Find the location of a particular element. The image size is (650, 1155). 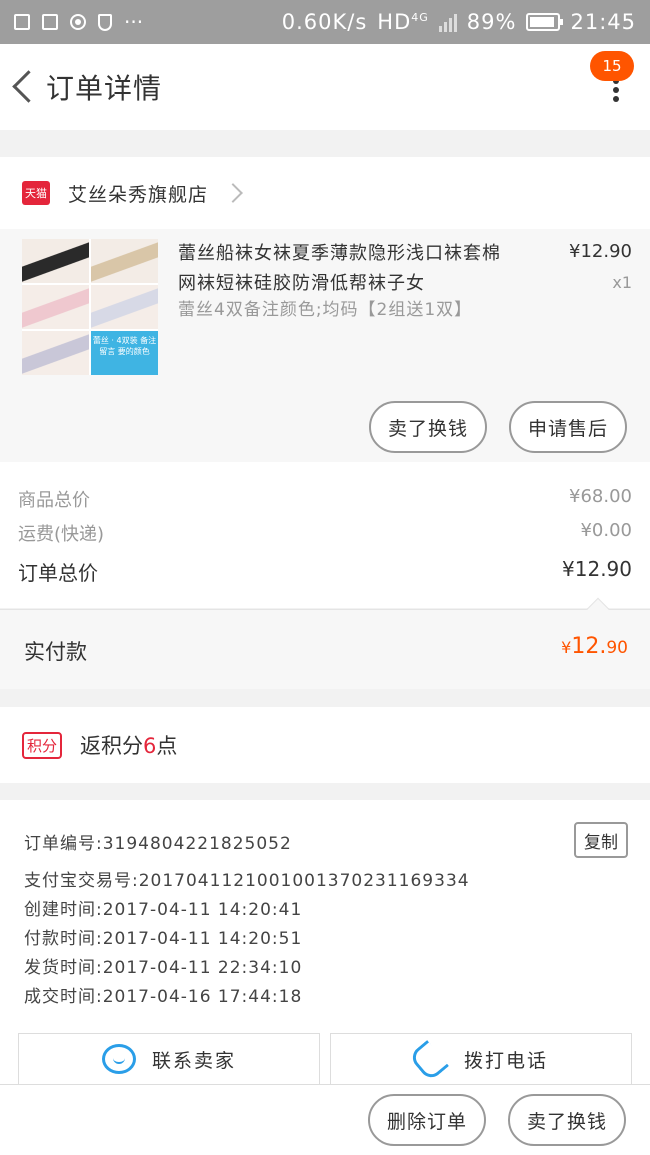

price-summary: 商品总价 ¥68.00 运费(快递) ¥0.00 订单总价 ¥12.90 is located at coordinates (325, 535).